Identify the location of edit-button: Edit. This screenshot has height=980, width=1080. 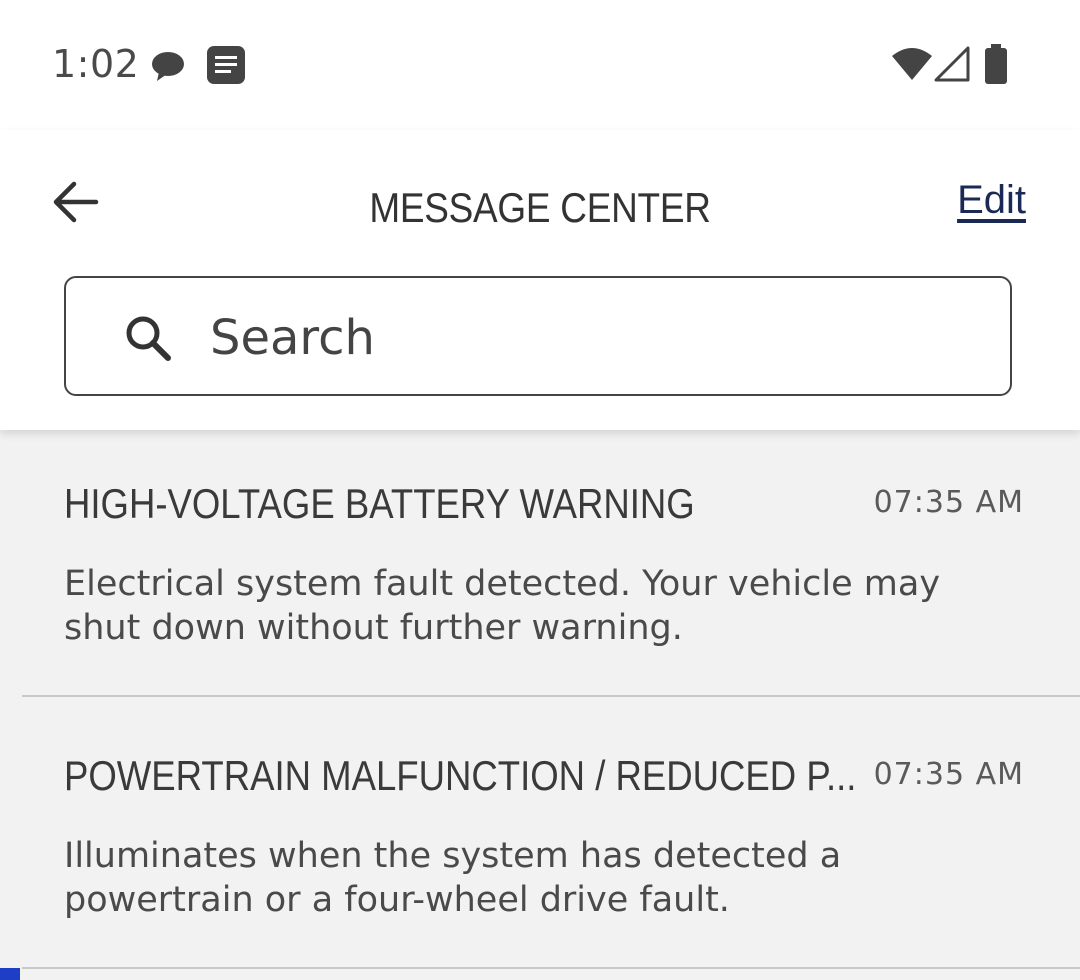
(991, 200).